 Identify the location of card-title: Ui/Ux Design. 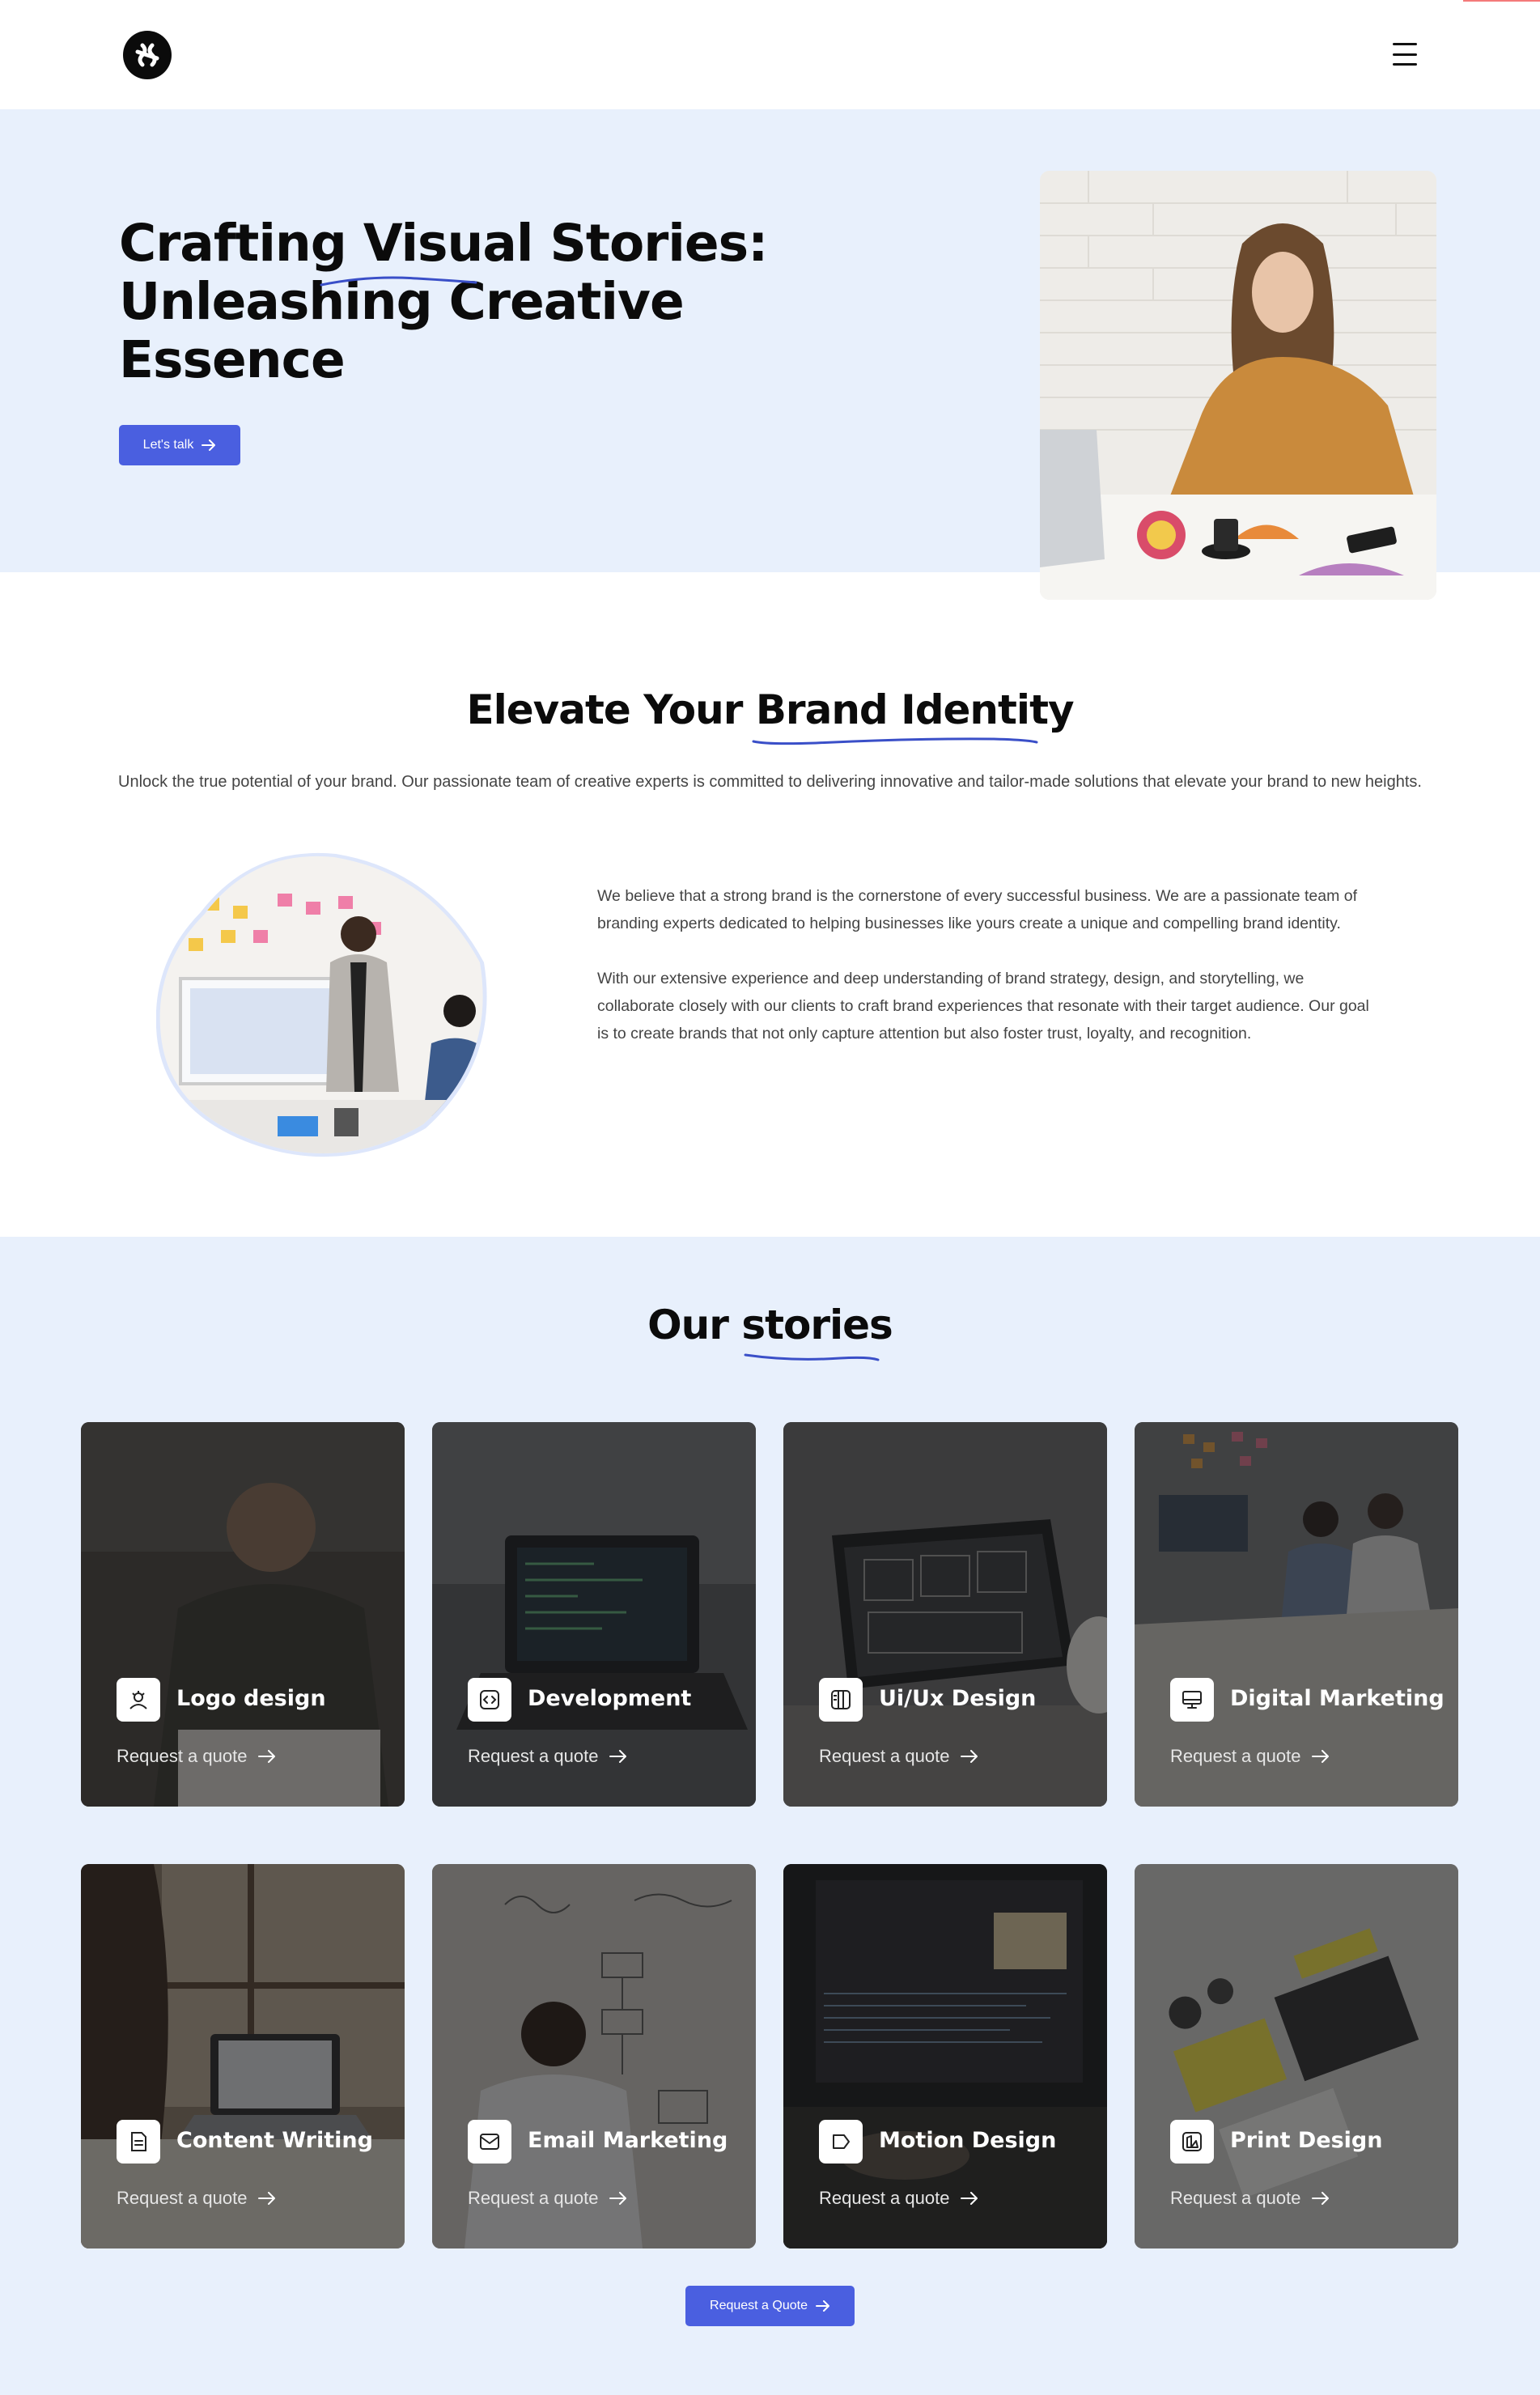
(958, 1698).